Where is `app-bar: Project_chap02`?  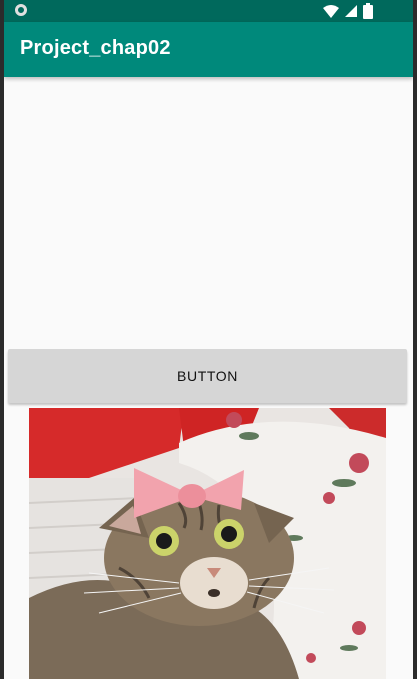
app-bar: Project_chap02 is located at coordinates (208, 49).